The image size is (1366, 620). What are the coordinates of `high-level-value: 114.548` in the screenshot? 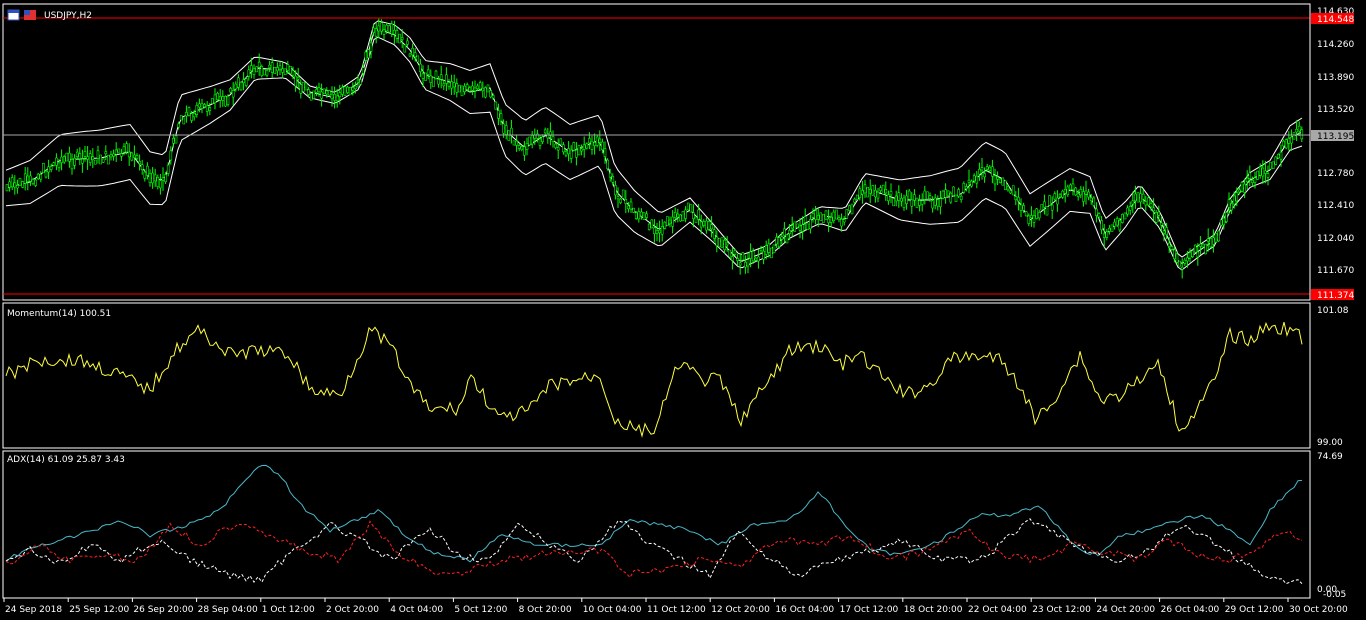 It's located at (1335, 20).